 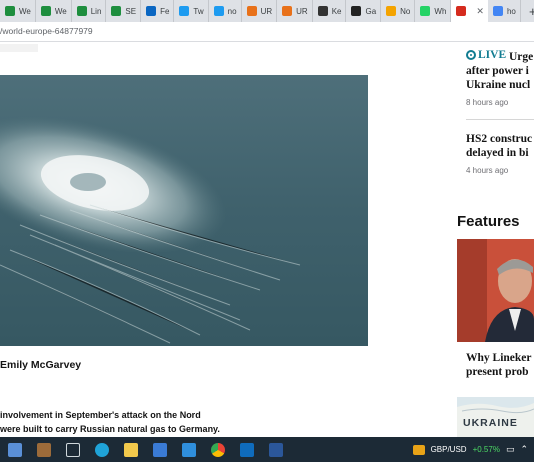 What do you see at coordinates (500, 119) in the screenshot?
I see `divider` at bounding box center [500, 119].